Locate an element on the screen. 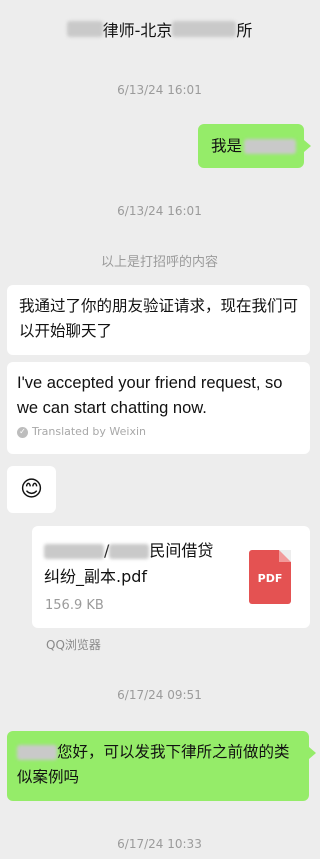  message-bubble-other: 我通过了你的朋友验证请求，现在我们可以开始聊天了 is located at coordinates (158, 320).